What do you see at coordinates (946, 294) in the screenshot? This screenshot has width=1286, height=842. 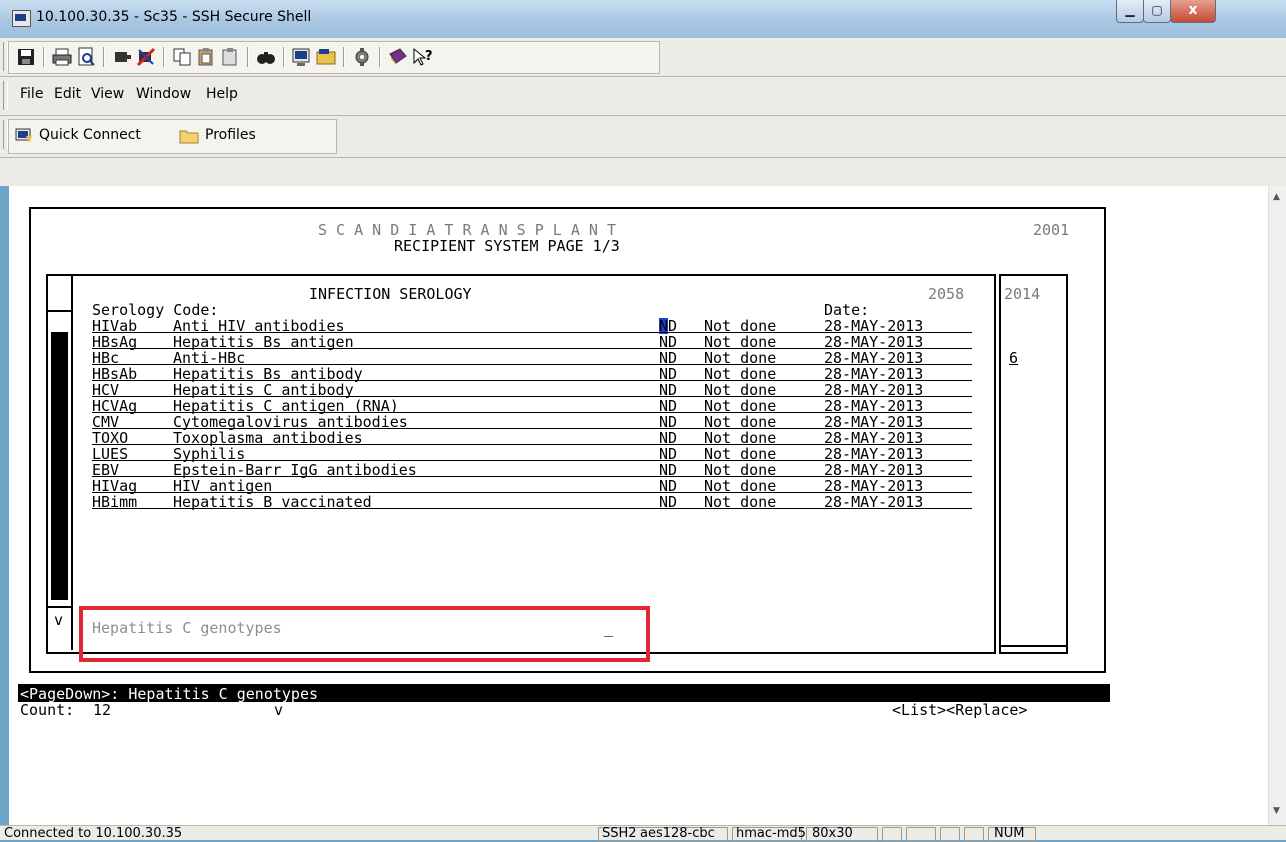 I see `section-code: 2058` at bounding box center [946, 294].